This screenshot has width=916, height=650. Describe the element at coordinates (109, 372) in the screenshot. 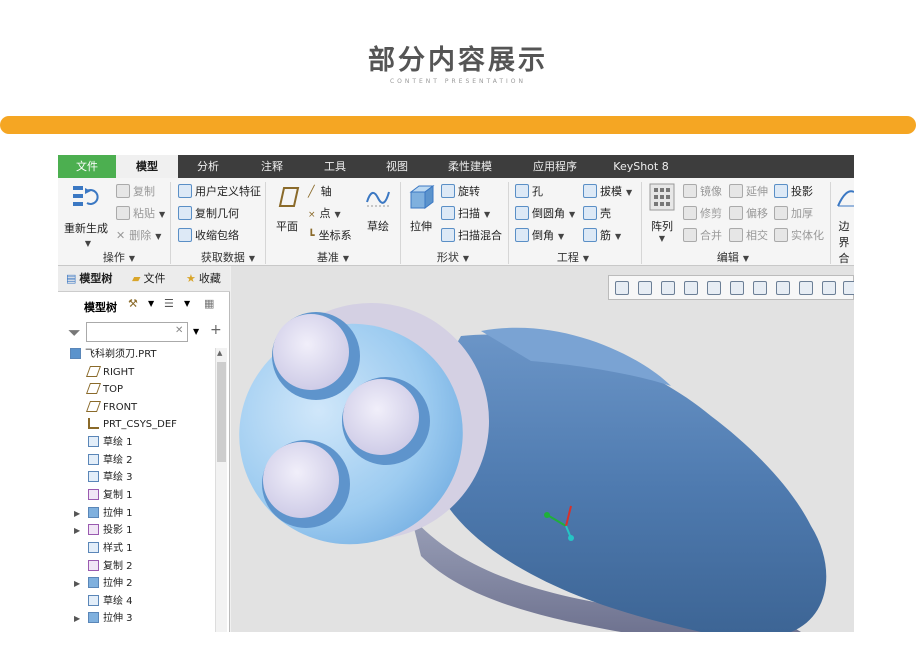

I see `tree-node-right: RIGHT` at that location.